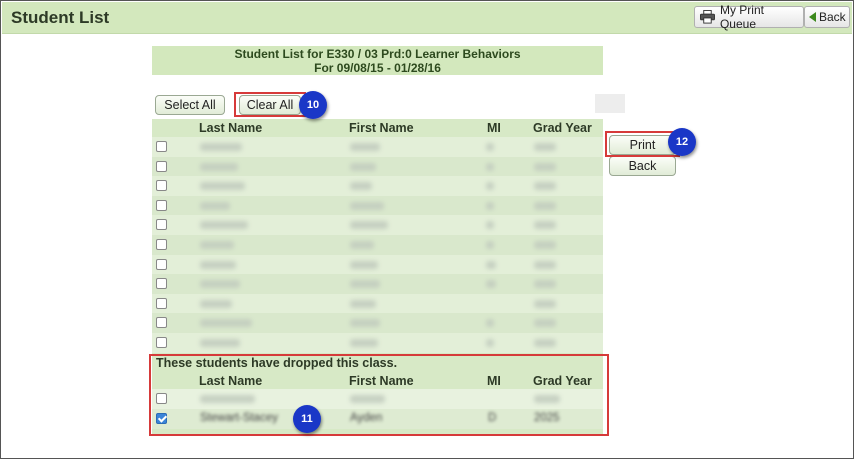 This screenshot has height=459, width=854. What do you see at coordinates (381, 381) in the screenshot?
I see `dropped-col-first-name: First Name` at bounding box center [381, 381].